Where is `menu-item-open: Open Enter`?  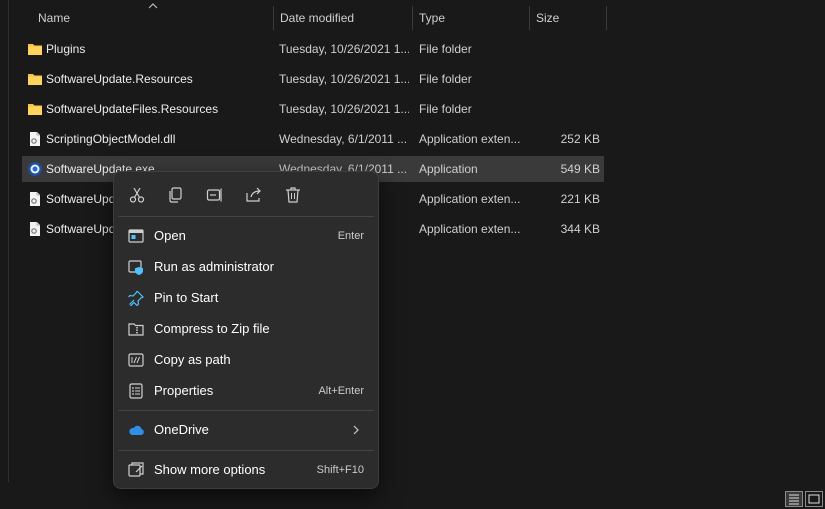
menu-item-open: Open Enter is located at coordinates (246, 236).